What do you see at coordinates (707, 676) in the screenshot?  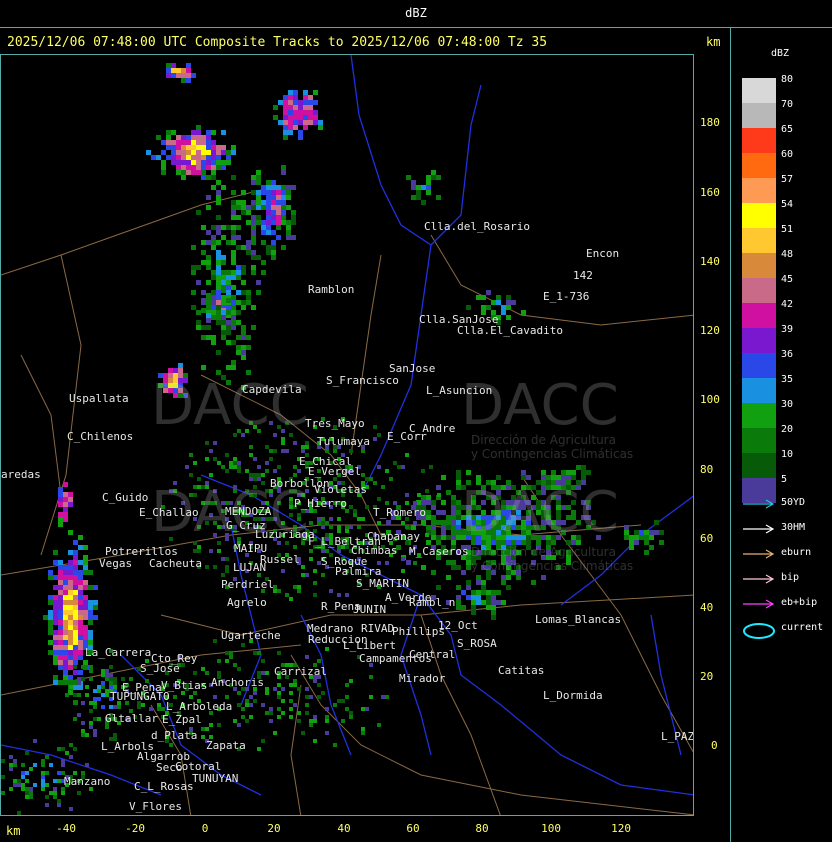 I see `y-tick-label: 20` at bounding box center [707, 676].